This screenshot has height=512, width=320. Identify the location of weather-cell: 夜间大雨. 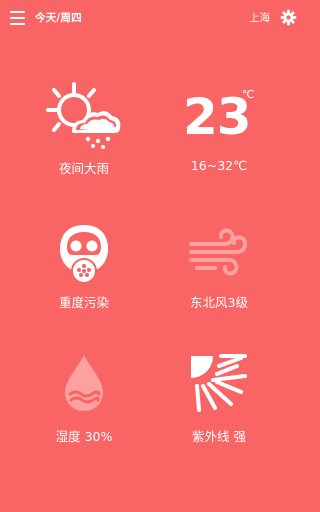
(84, 130).